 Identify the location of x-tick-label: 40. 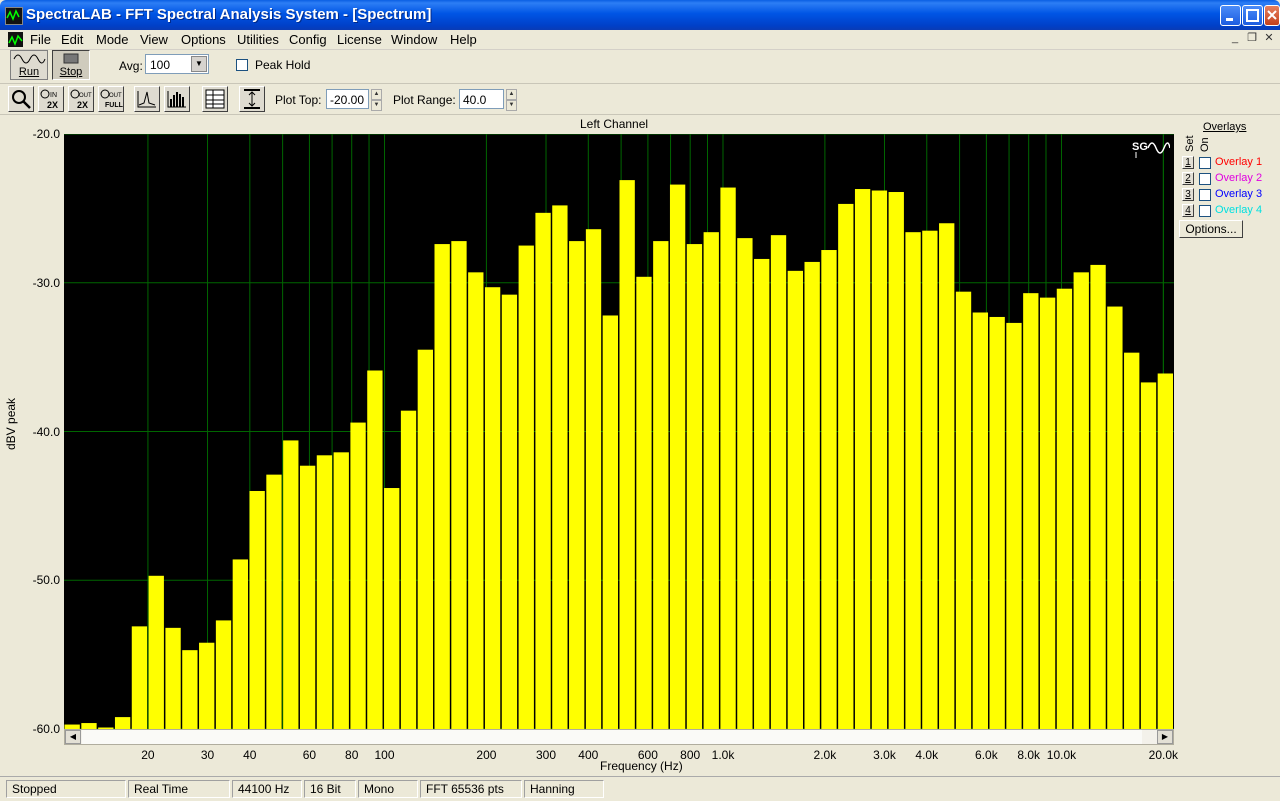
(250, 755).